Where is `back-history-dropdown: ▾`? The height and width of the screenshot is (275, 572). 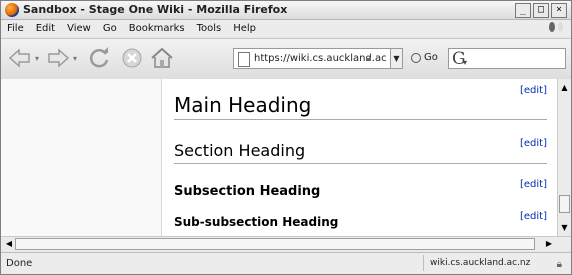 back-history-dropdown: ▾ is located at coordinates (39, 58).